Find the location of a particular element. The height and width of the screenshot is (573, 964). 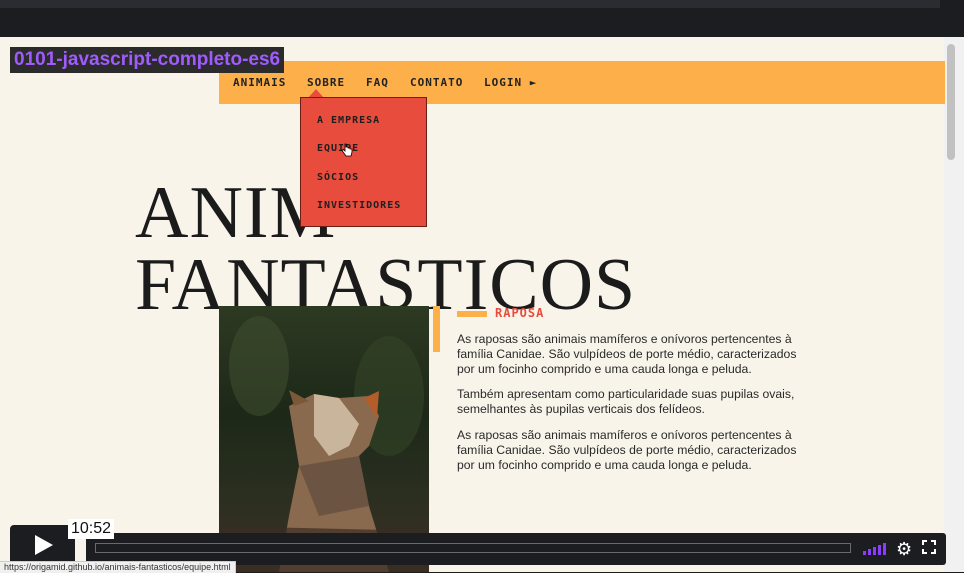

sobre-dropdown: A EMPRESA EQUIPE SÓCIOS INVESTIDORES is located at coordinates (363, 162).